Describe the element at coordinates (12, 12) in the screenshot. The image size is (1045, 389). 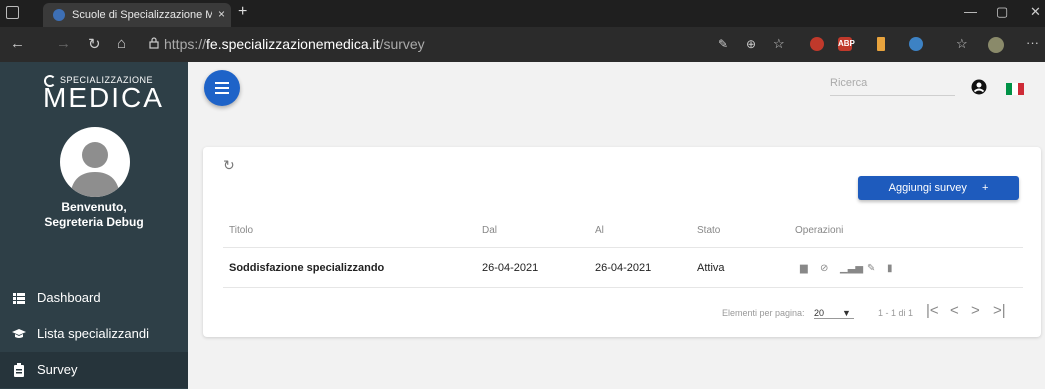
I see `browser-app-icon` at that location.